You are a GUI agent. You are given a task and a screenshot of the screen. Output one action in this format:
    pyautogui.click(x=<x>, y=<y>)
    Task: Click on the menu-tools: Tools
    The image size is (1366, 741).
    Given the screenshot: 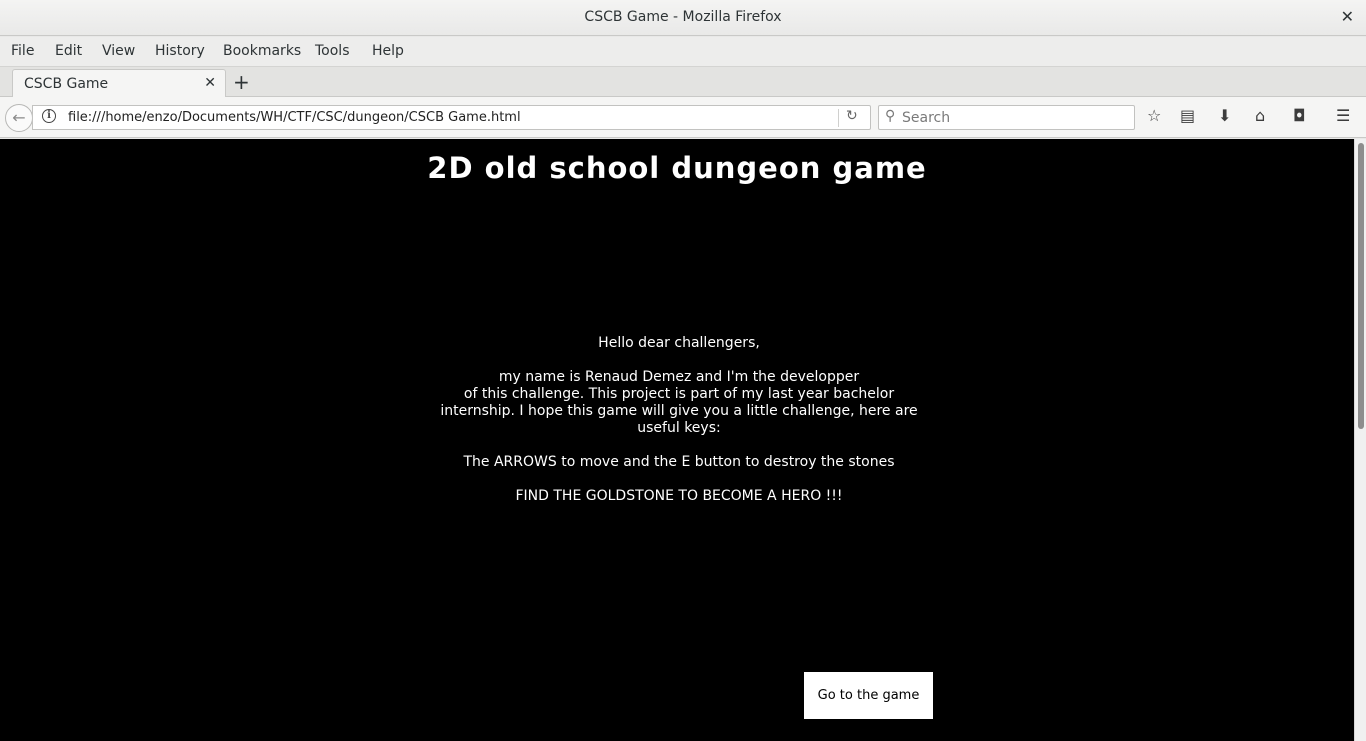 What is the action you would take?
    pyautogui.click(x=332, y=51)
    